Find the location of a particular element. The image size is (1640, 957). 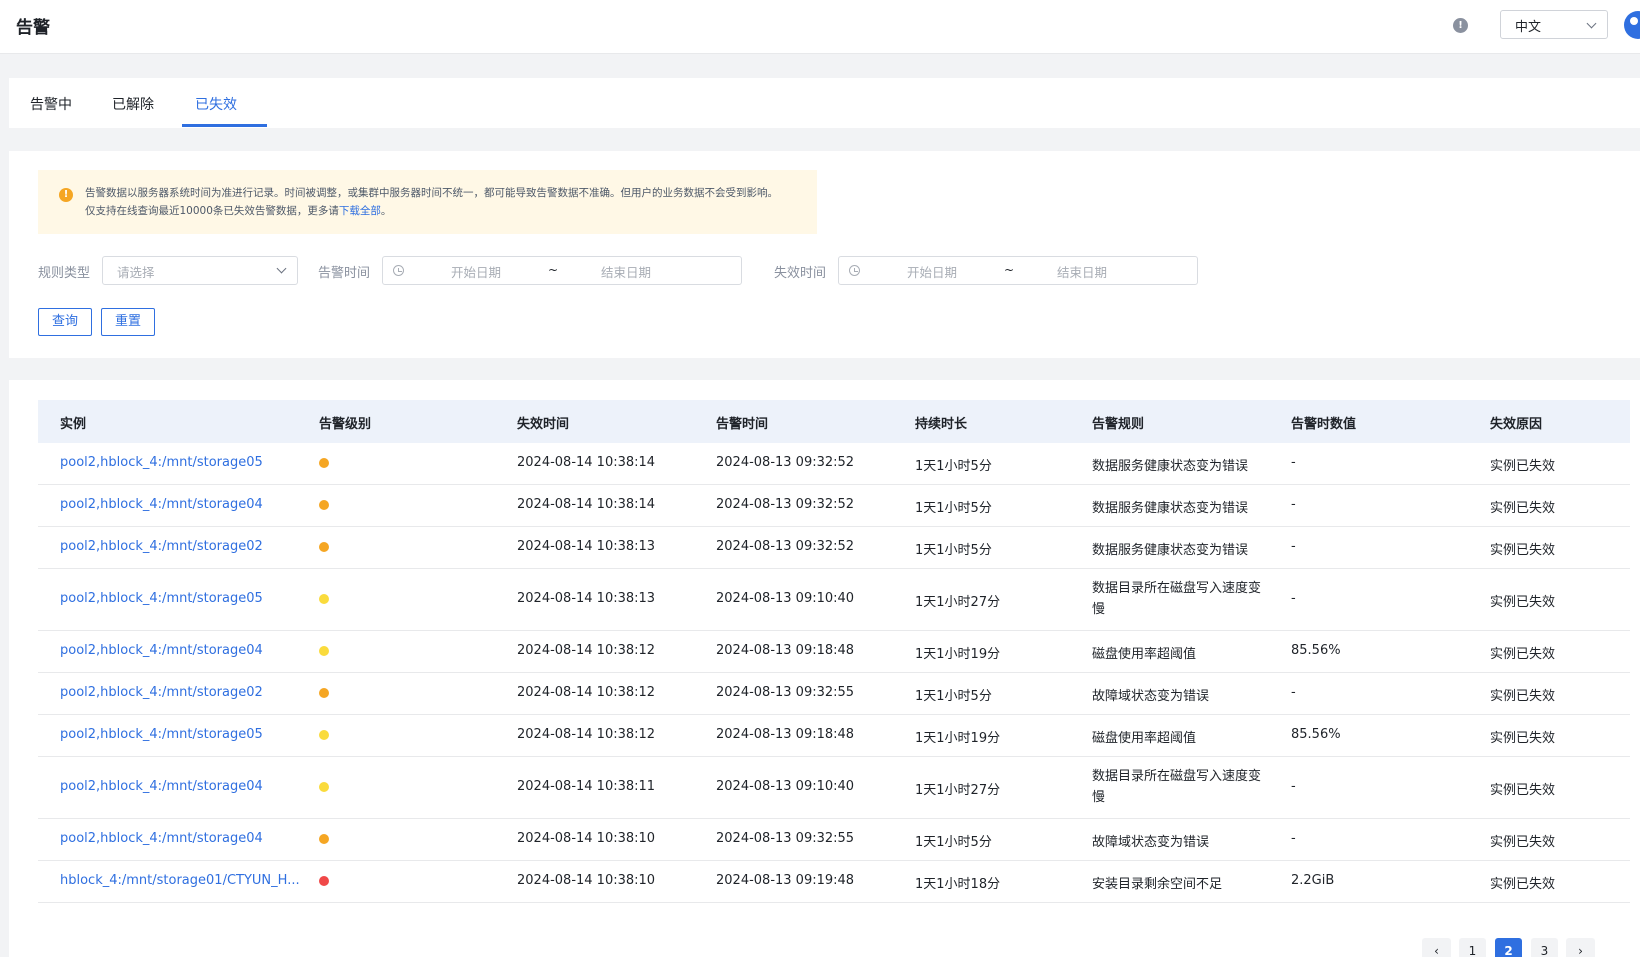

alarm-start-date: 开始日期 is located at coordinates (476, 271).